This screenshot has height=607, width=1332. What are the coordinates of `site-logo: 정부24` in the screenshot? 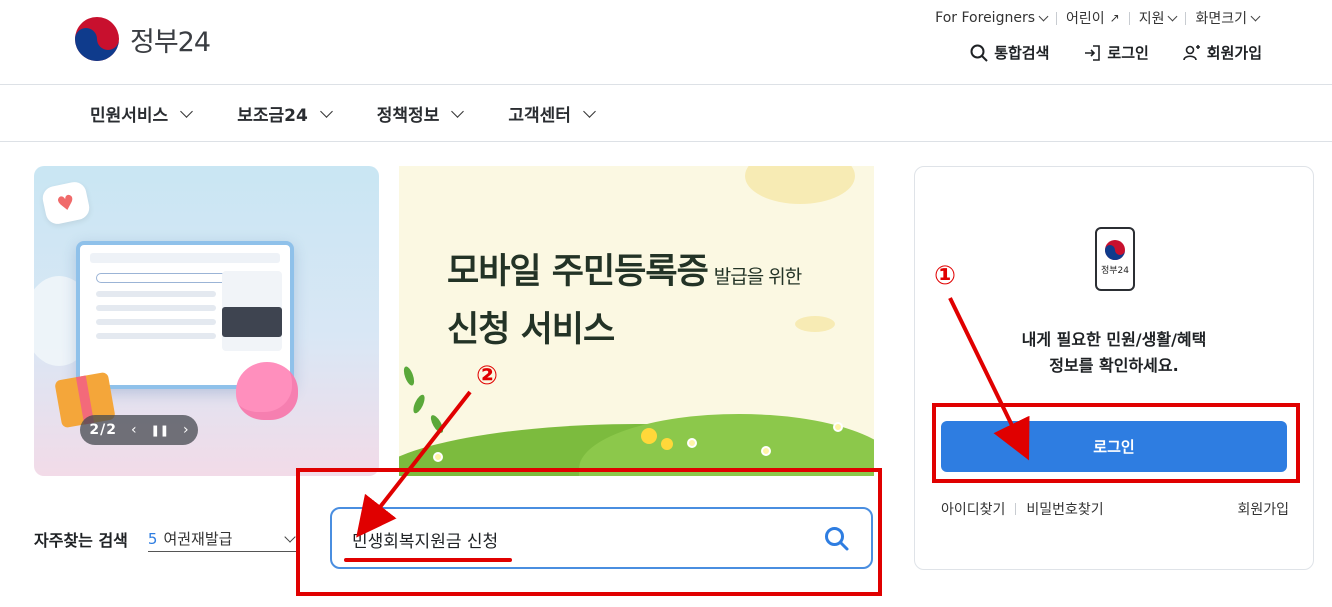 It's located at (142, 39).